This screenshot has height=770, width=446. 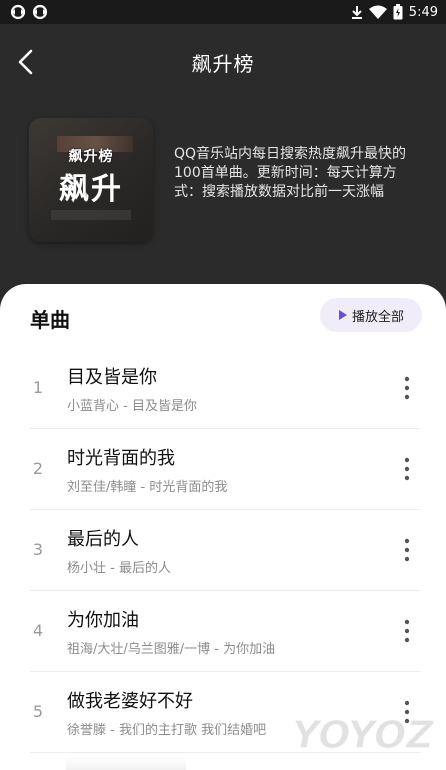 I want to click on section-title: 单曲, so click(x=50, y=320).